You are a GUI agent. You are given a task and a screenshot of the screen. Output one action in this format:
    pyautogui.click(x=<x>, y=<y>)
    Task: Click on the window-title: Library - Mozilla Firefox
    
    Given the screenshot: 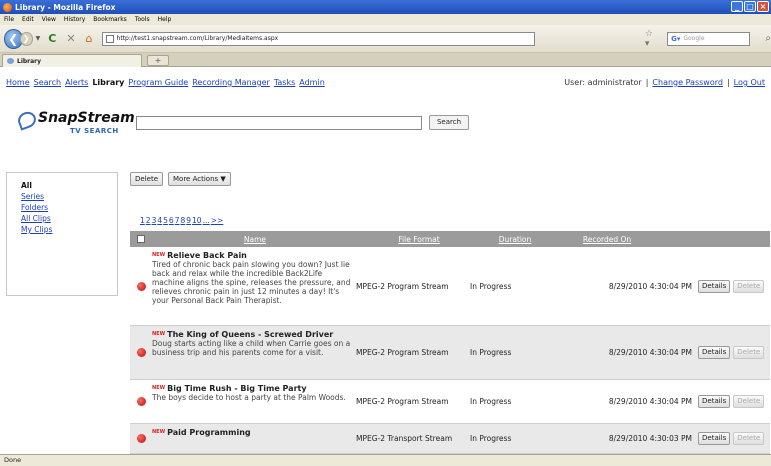 What is the action you would take?
    pyautogui.click(x=65, y=7)
    